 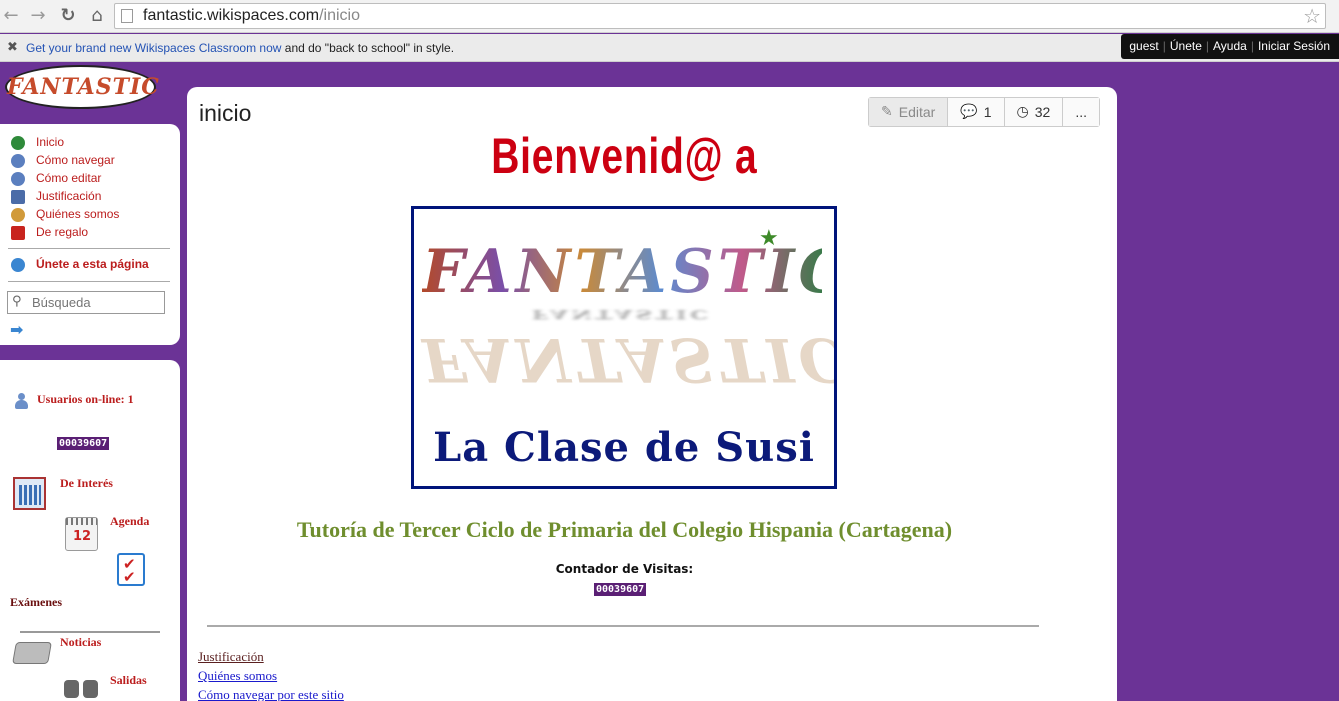 I want to click on welcome-heading: Bienvenid@ a, so click(x=624, y=156).